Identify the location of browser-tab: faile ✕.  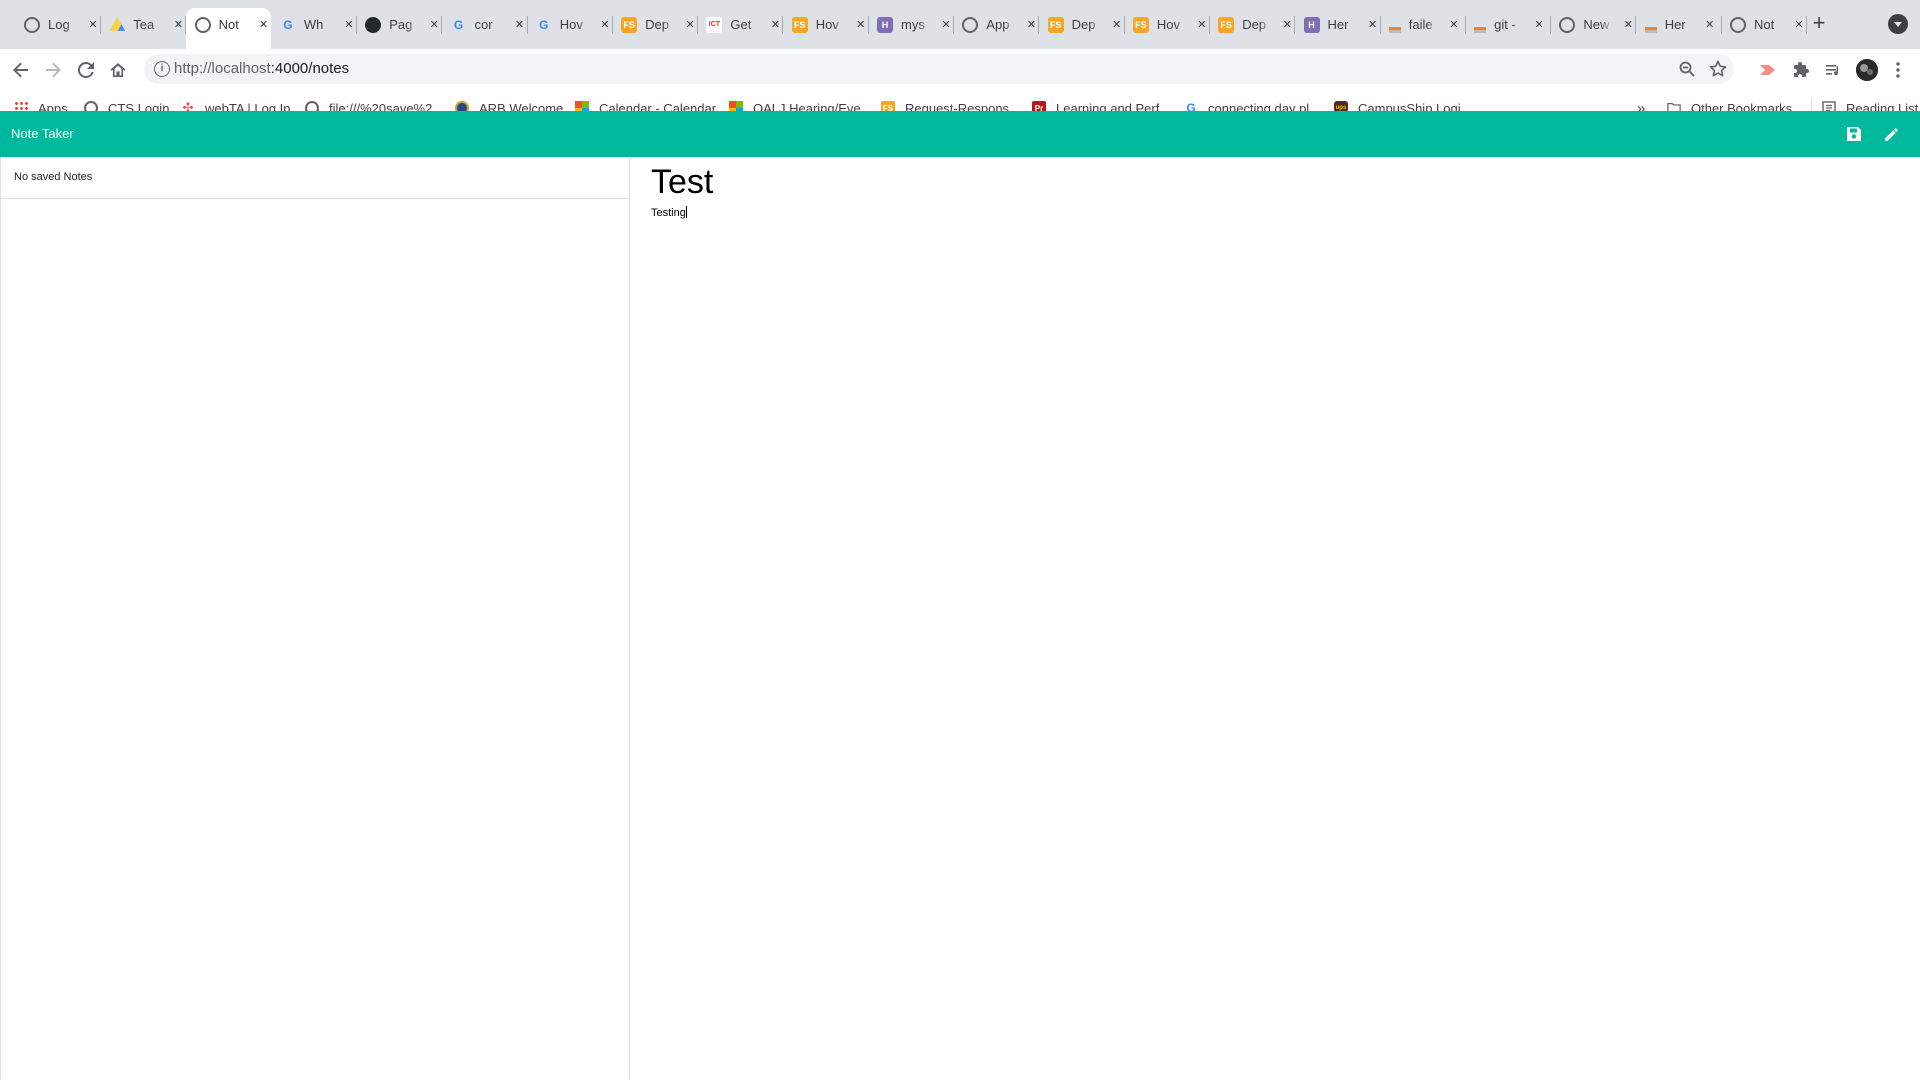
(1423, 24).